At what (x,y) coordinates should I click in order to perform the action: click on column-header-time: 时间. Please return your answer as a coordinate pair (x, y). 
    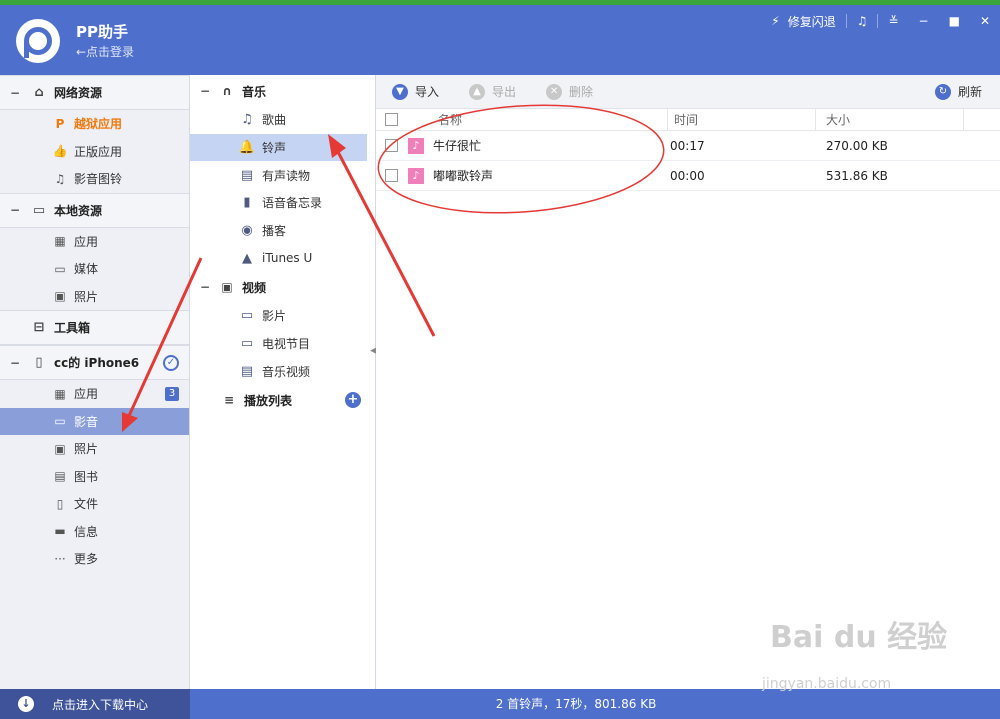
    Looking at the image, I should click on (742, 119).